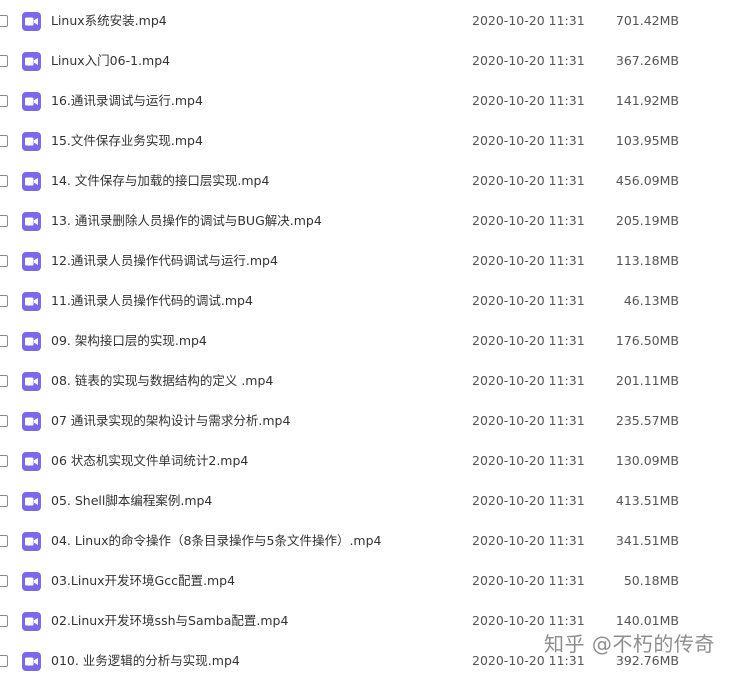 This screenshot has width=740, height=681. What do you see at coordinates (143, 581) in the screenshot?
I see `file-name: 03.Linux开发环境Gcc配置.mp4` at bounding box center [143, 581].